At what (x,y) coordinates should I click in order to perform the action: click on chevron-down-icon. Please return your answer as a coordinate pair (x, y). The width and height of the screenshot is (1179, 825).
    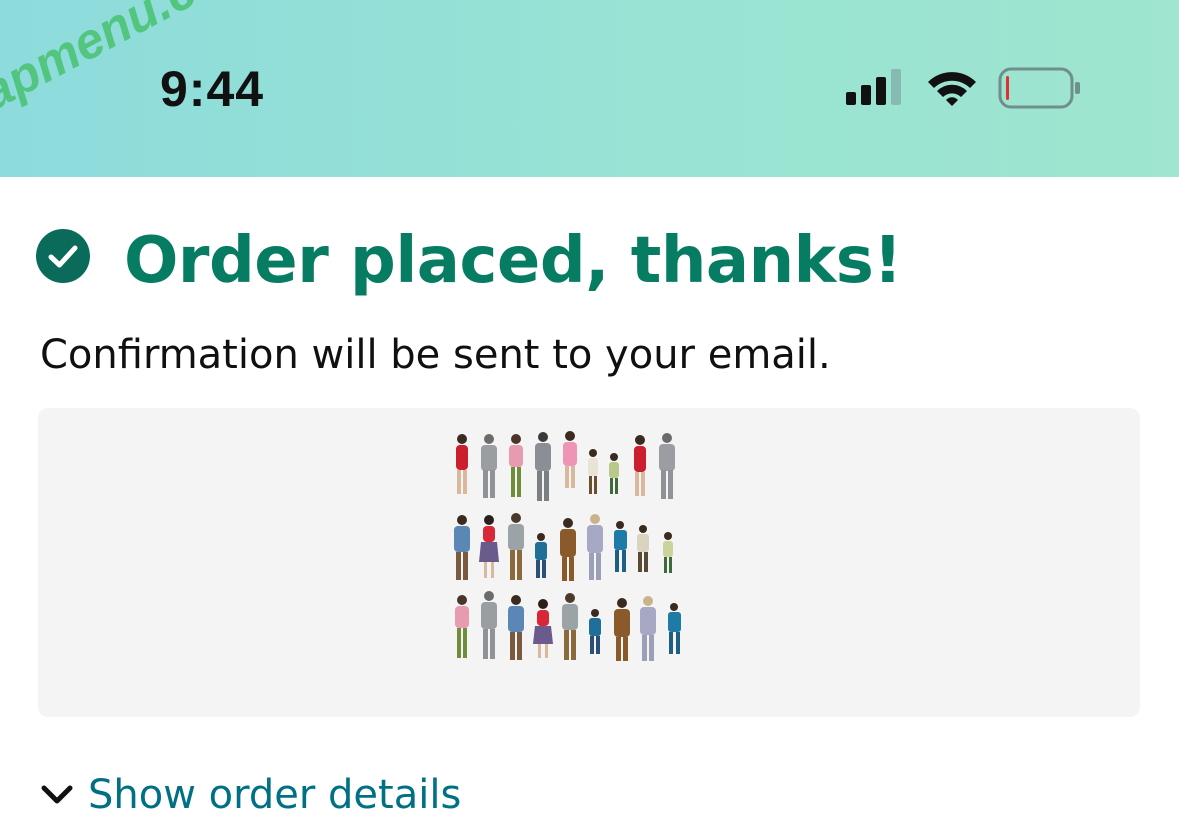
    Looking at the image, I should click on (57, 794).